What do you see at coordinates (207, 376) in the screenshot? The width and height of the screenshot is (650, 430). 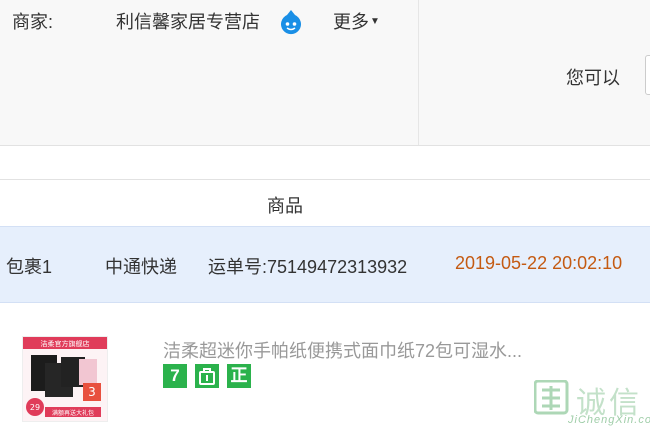 I see `guarantee-bag-icon` at bounding box center [207, 376].